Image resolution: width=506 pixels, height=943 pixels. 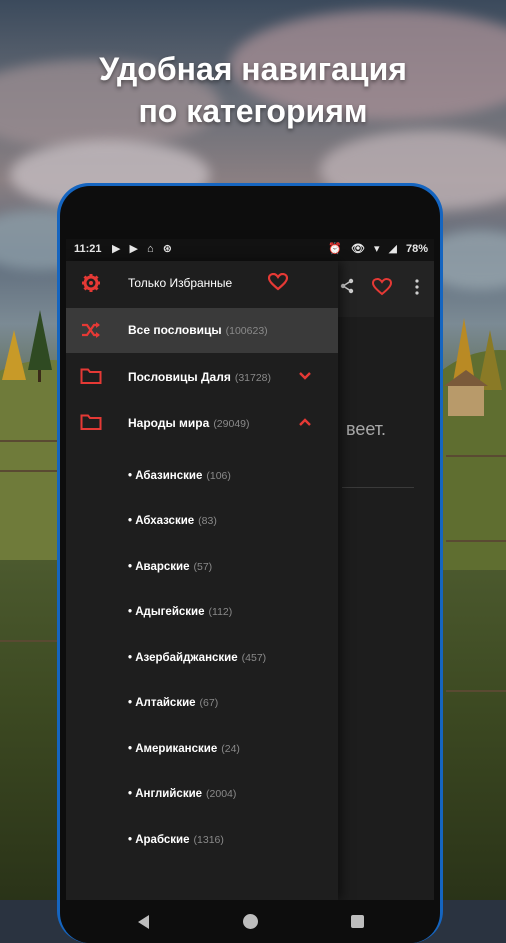 What do you see at coordinates (218, 476) in the screenshot?
I see `subcategory-count: (106)` at bounding box center [218, 476].